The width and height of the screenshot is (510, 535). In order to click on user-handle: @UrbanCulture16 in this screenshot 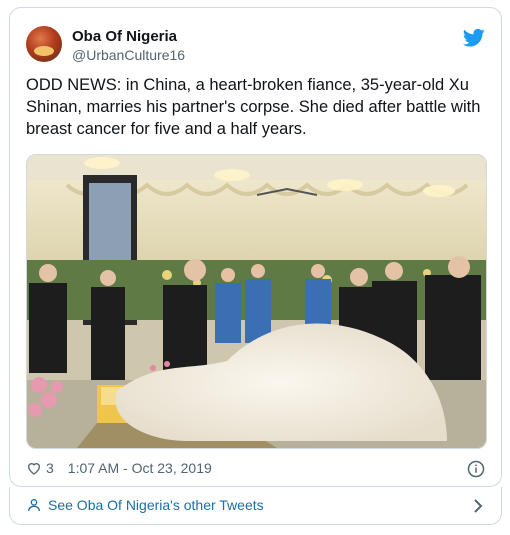, I will do `click(128, 55)`.